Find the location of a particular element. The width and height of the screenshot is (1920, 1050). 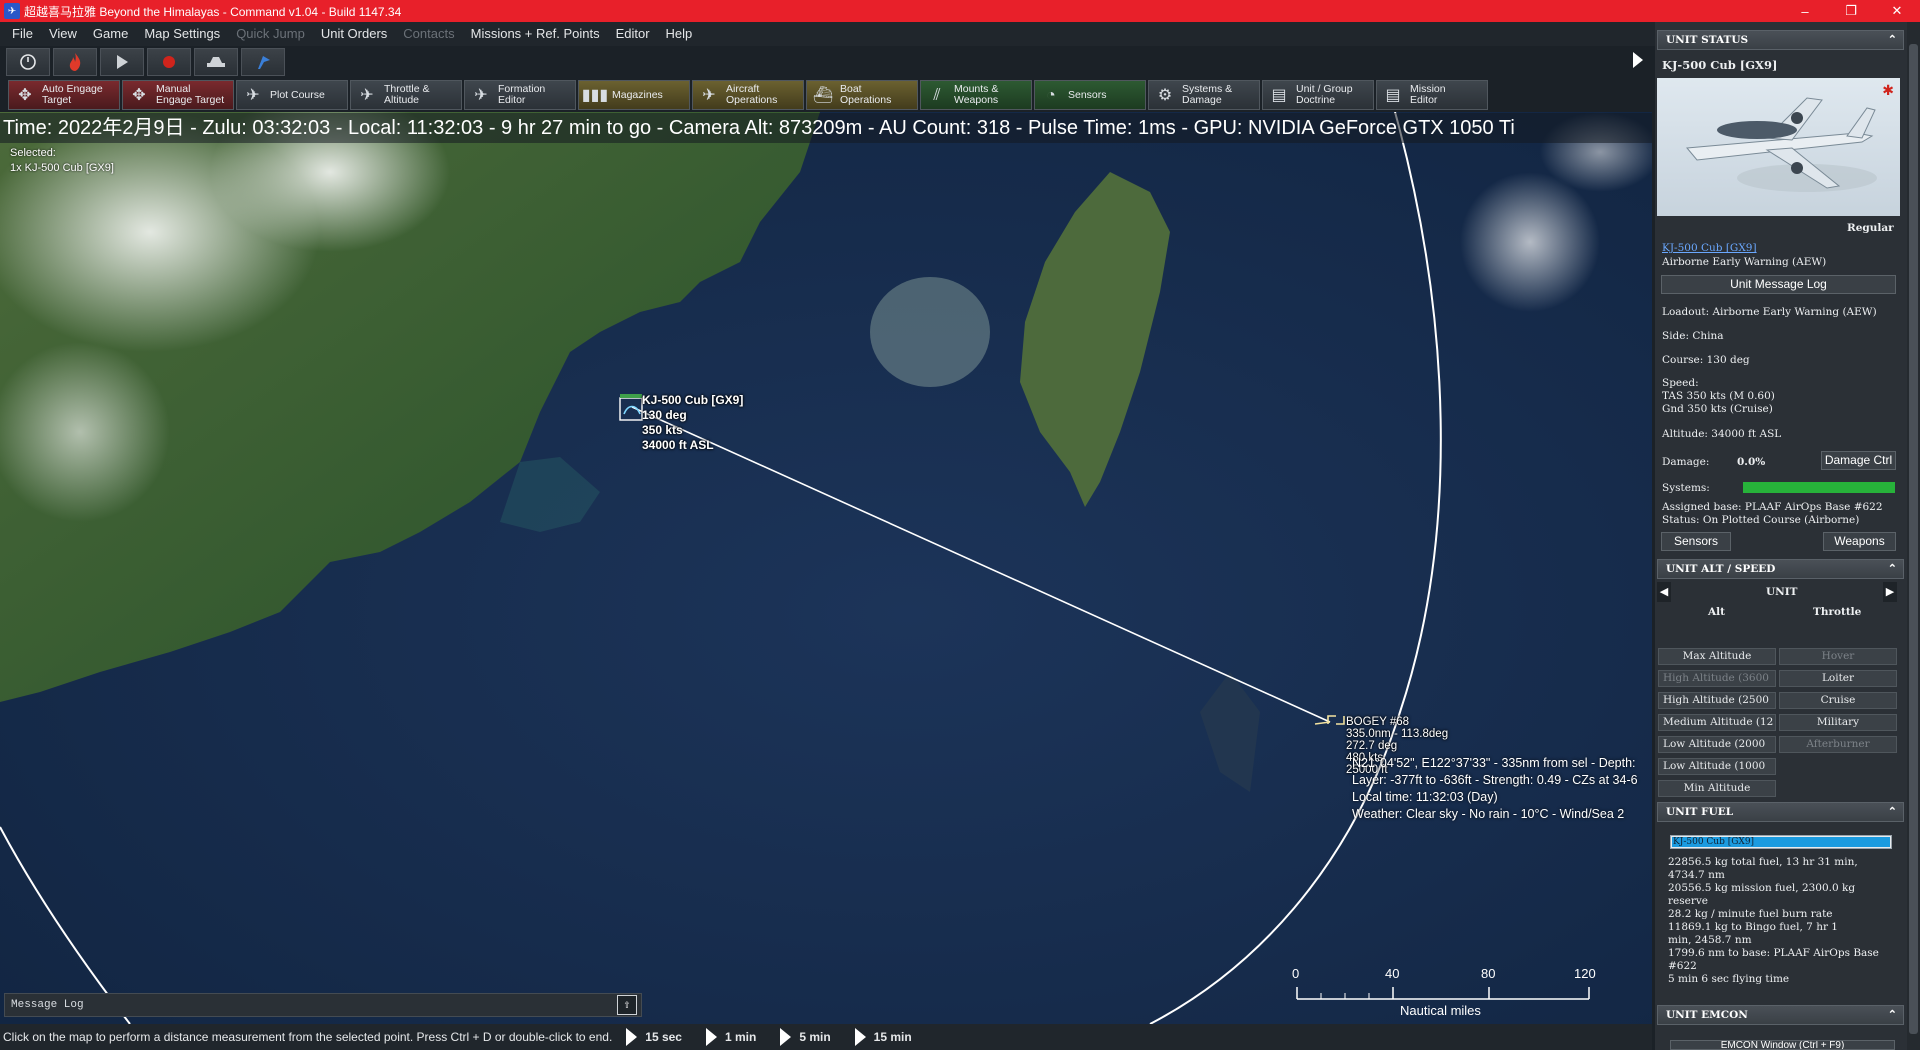

menu-view: View is located at coordinates (63, 34).